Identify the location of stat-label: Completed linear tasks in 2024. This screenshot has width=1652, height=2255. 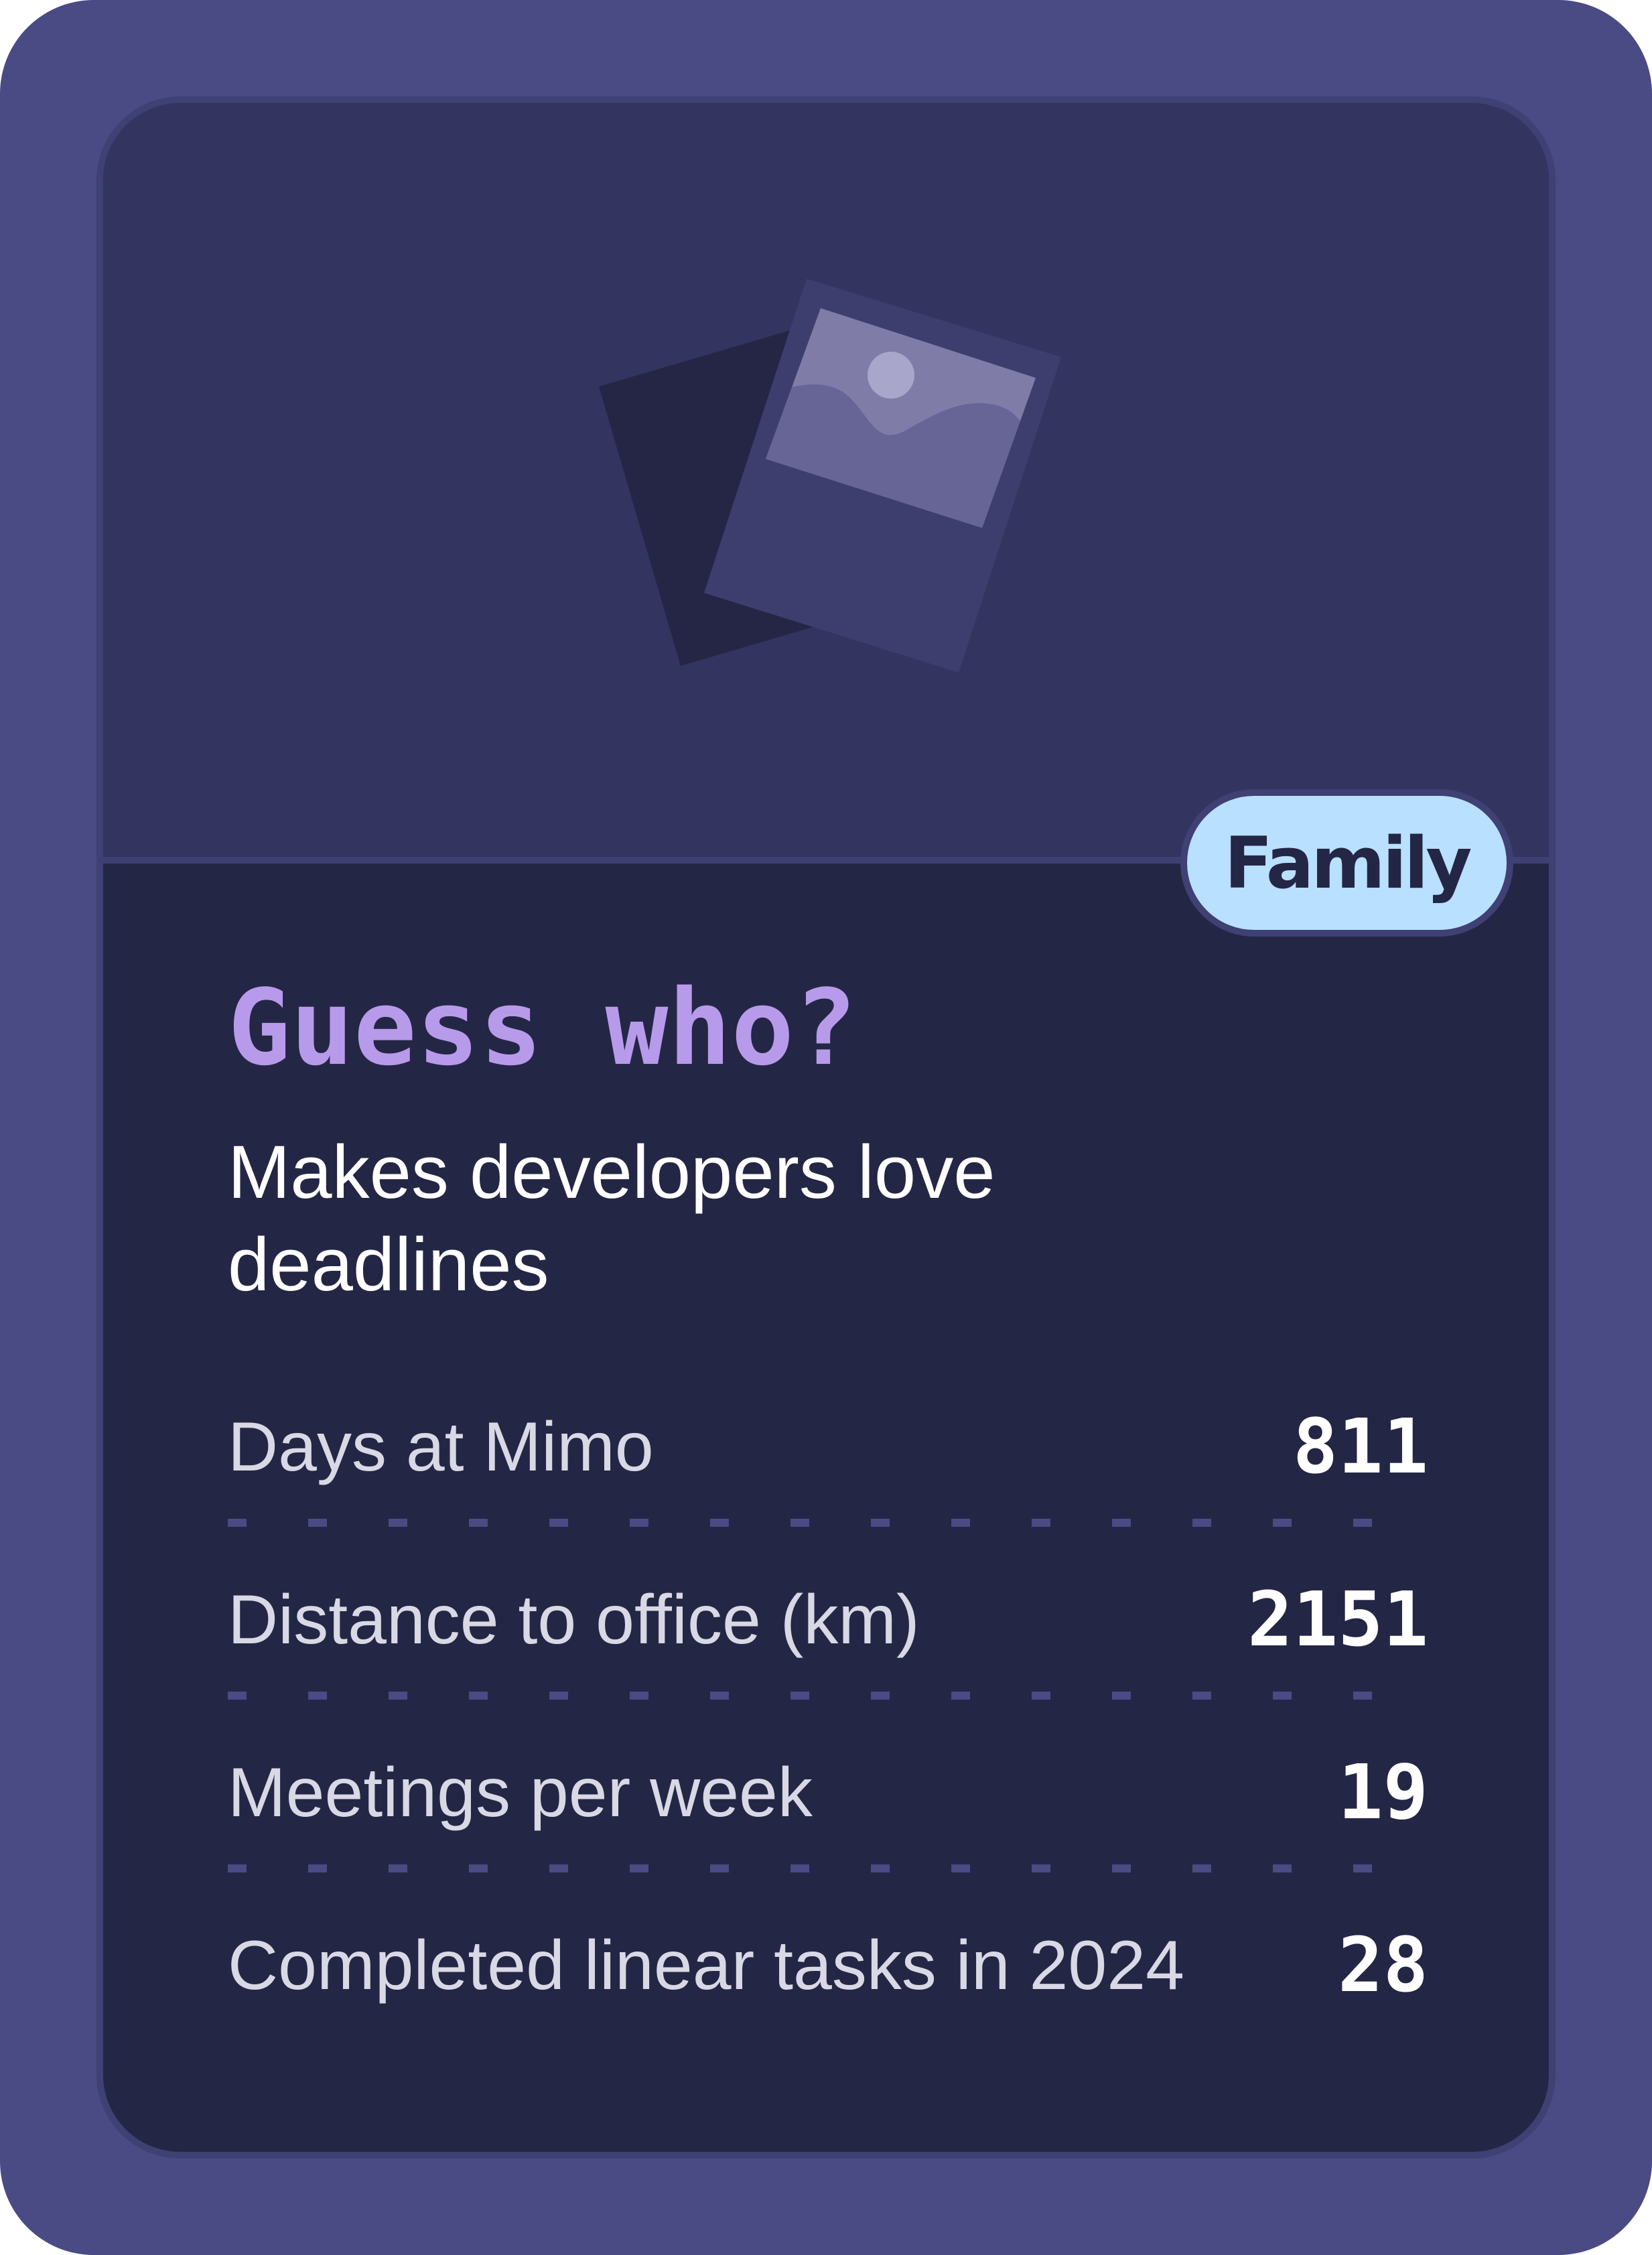
(706, 1965).